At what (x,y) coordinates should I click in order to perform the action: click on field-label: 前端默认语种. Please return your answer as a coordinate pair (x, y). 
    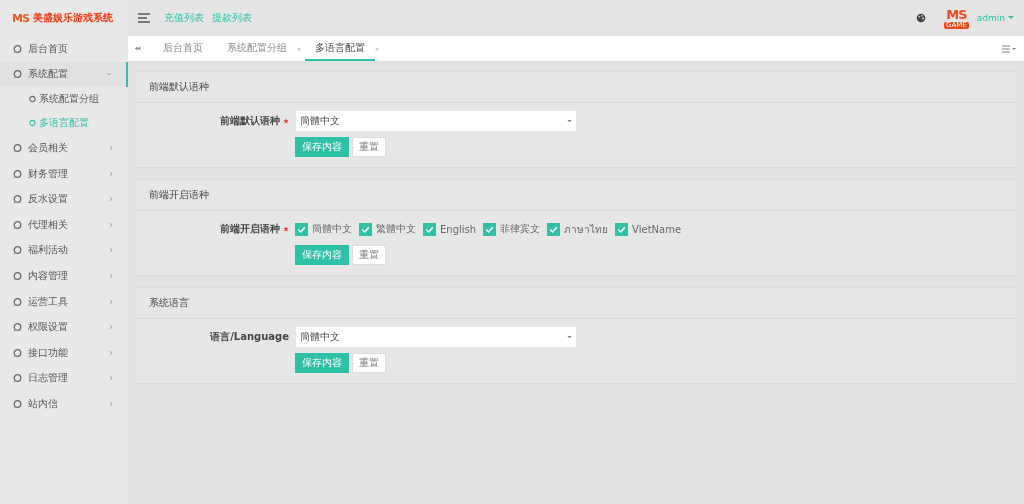
    Looking at the image, I should click on (250, 121).